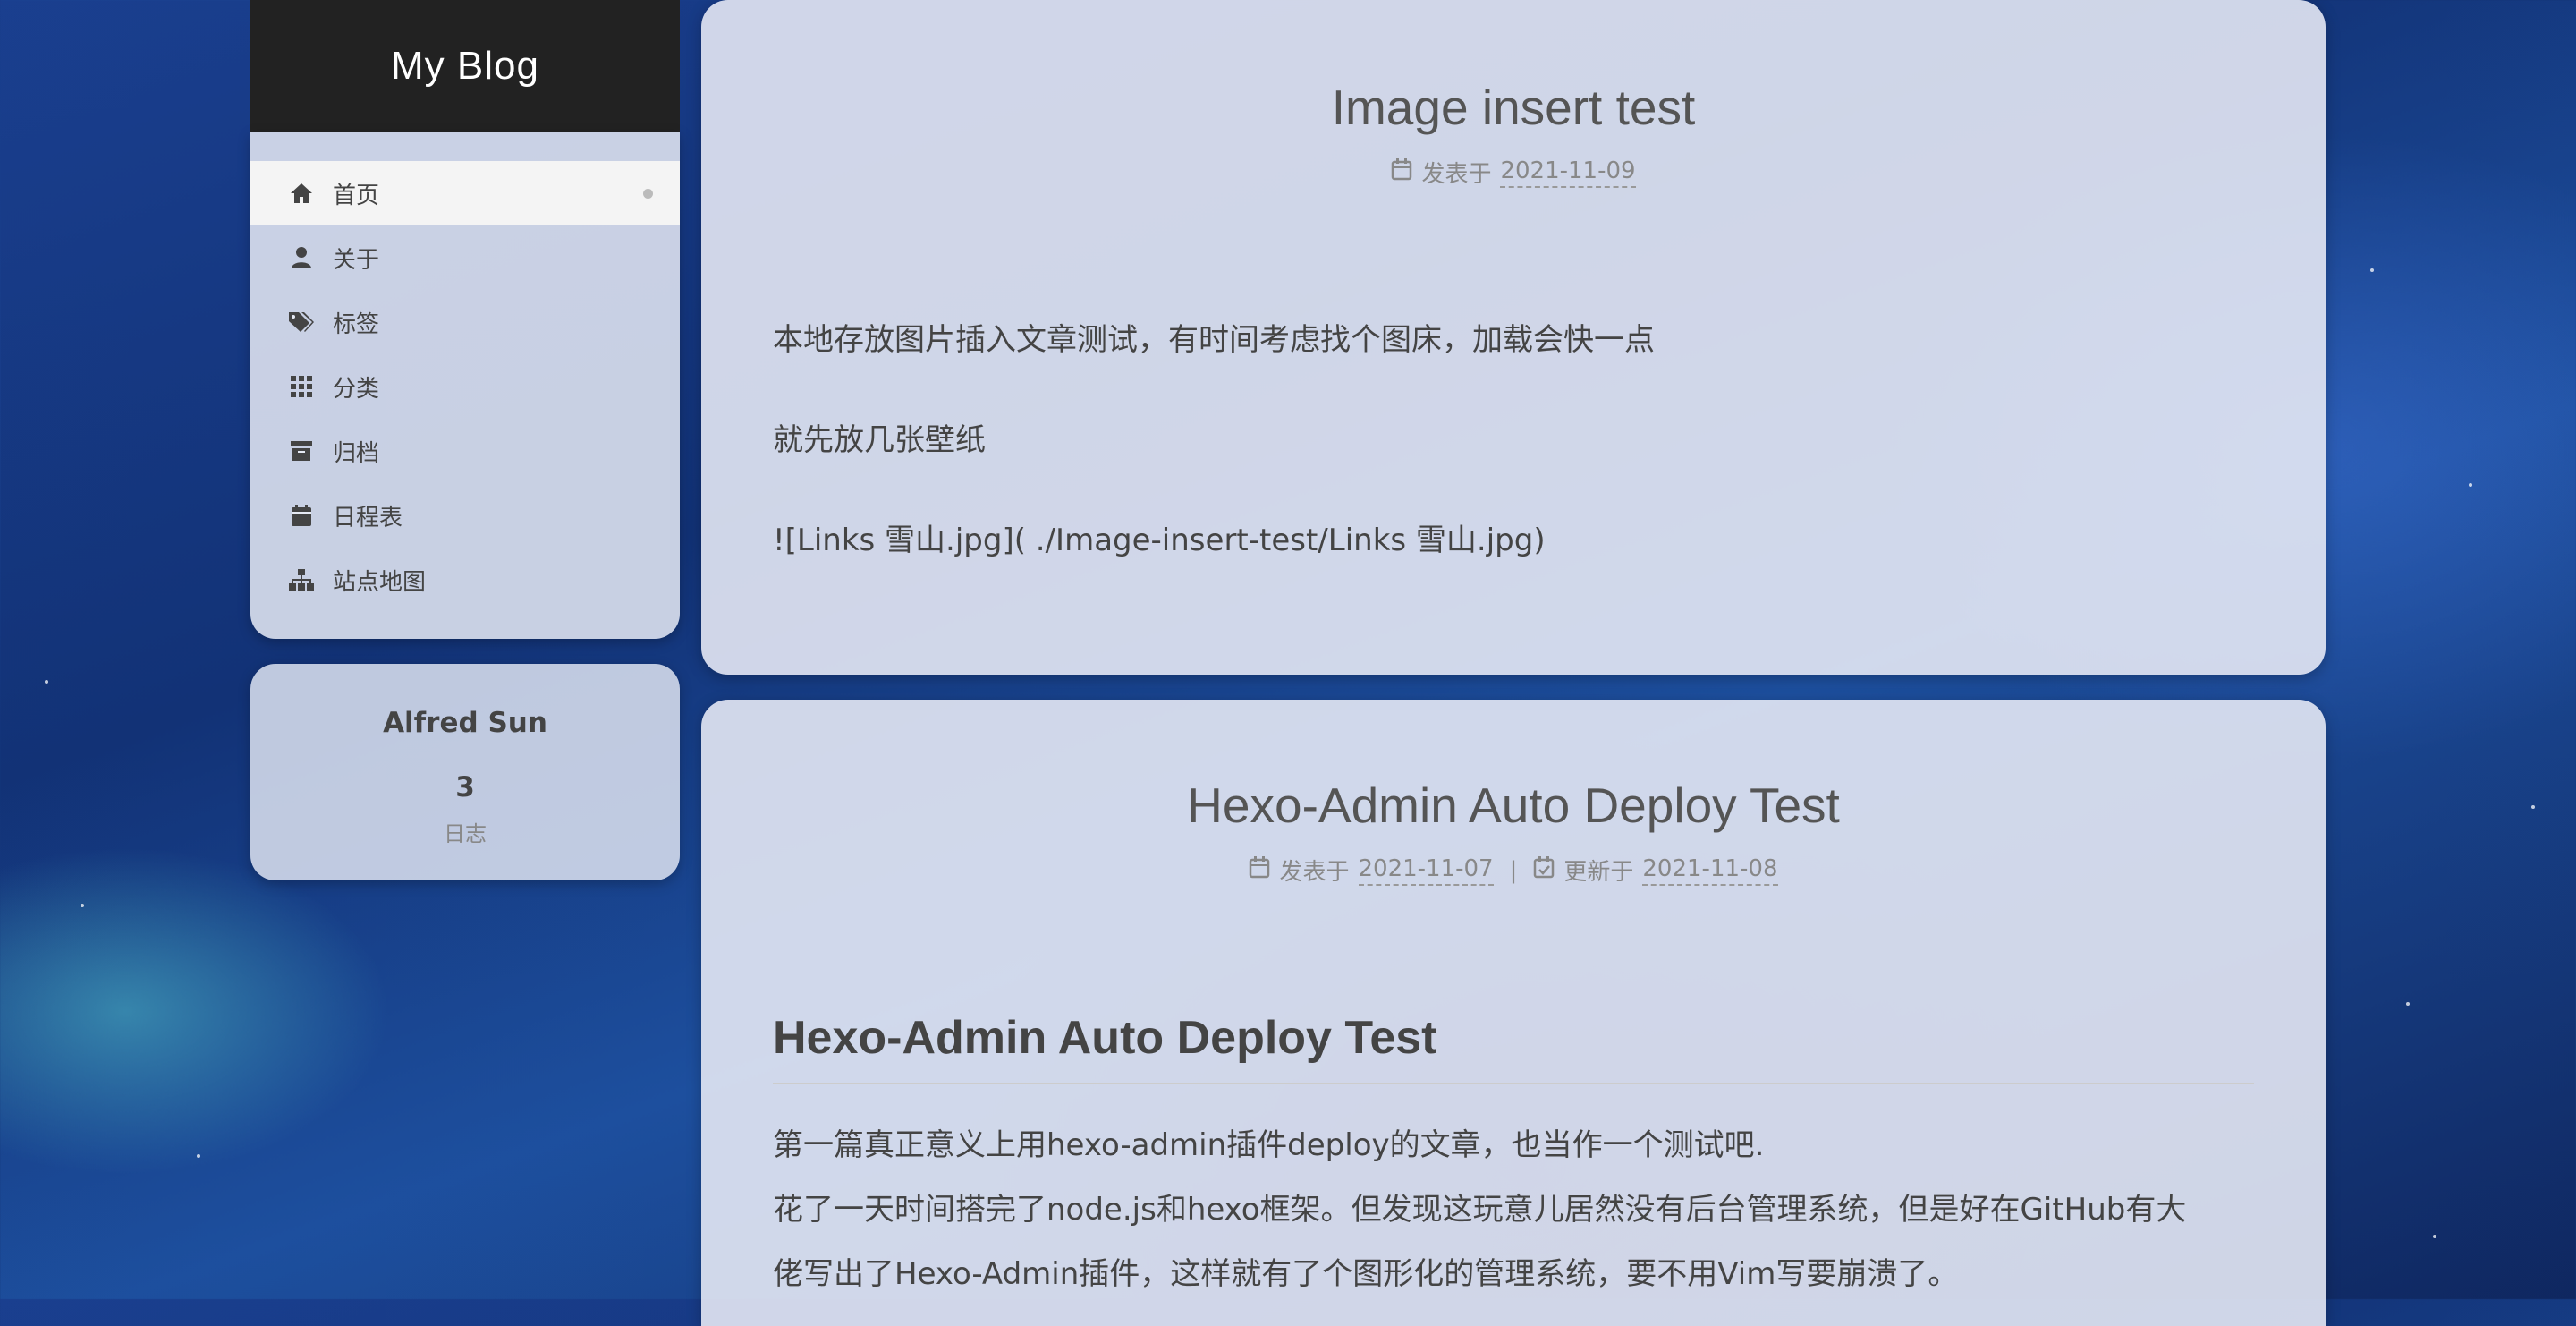 This screenshot has height=1326, width=2576. Describe the element at coordinates (301, 257) in the screenshot. I see `user-icon` at that location.